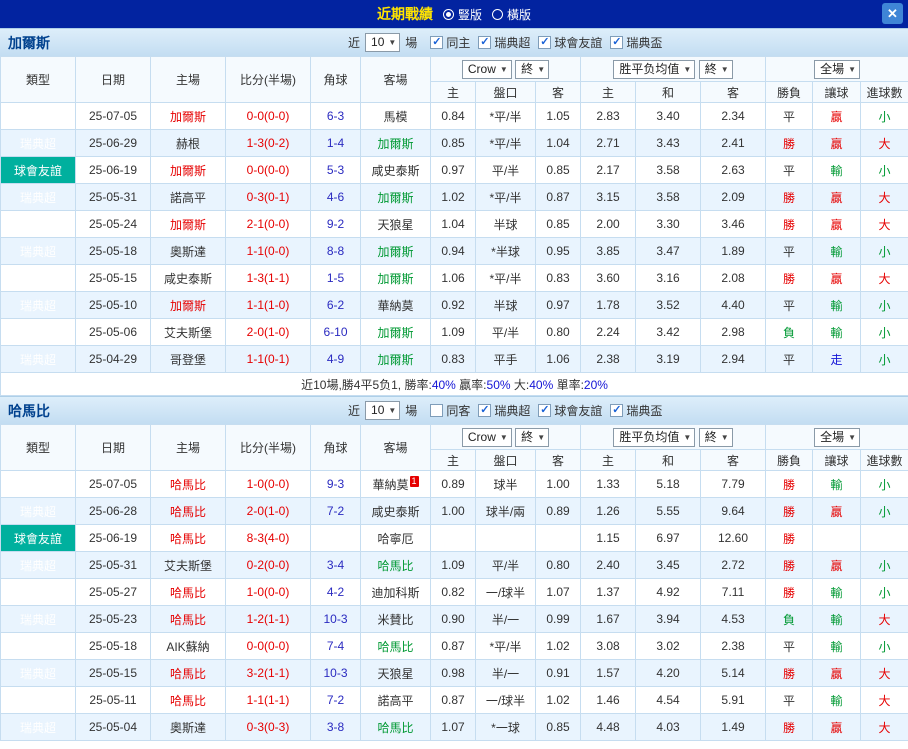 Image resolution: width=908 pixels, height=749 pixels. Describe the element at coordinates (113, 359) in the screenshot. I see `date-cell: 25-04-29` at that location.